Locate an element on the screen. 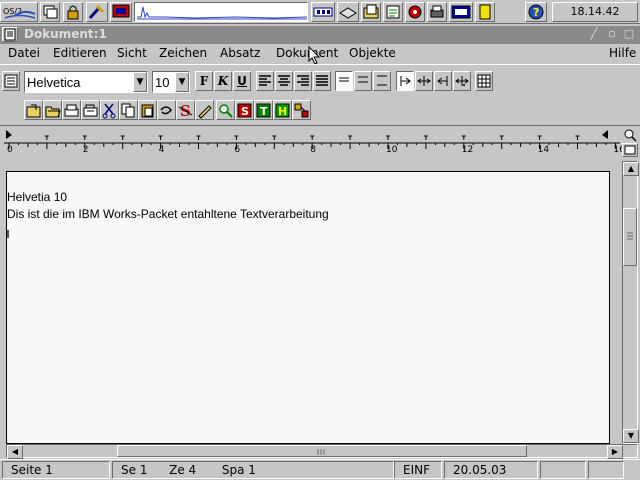 This screenshot has height=480, width=640. scroll-down-button: ▼ is located at coordinates (631, 436).